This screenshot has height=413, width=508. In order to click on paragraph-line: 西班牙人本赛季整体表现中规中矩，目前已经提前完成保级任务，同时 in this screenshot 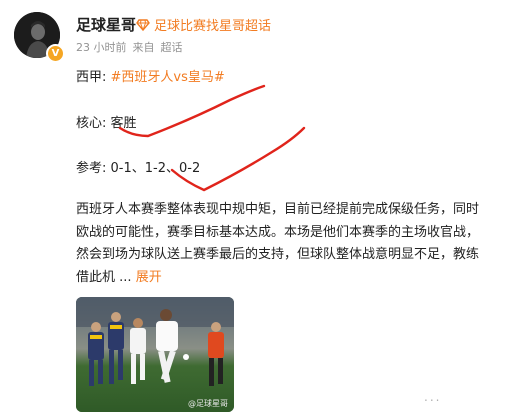, I will do `click(278, 209)`.